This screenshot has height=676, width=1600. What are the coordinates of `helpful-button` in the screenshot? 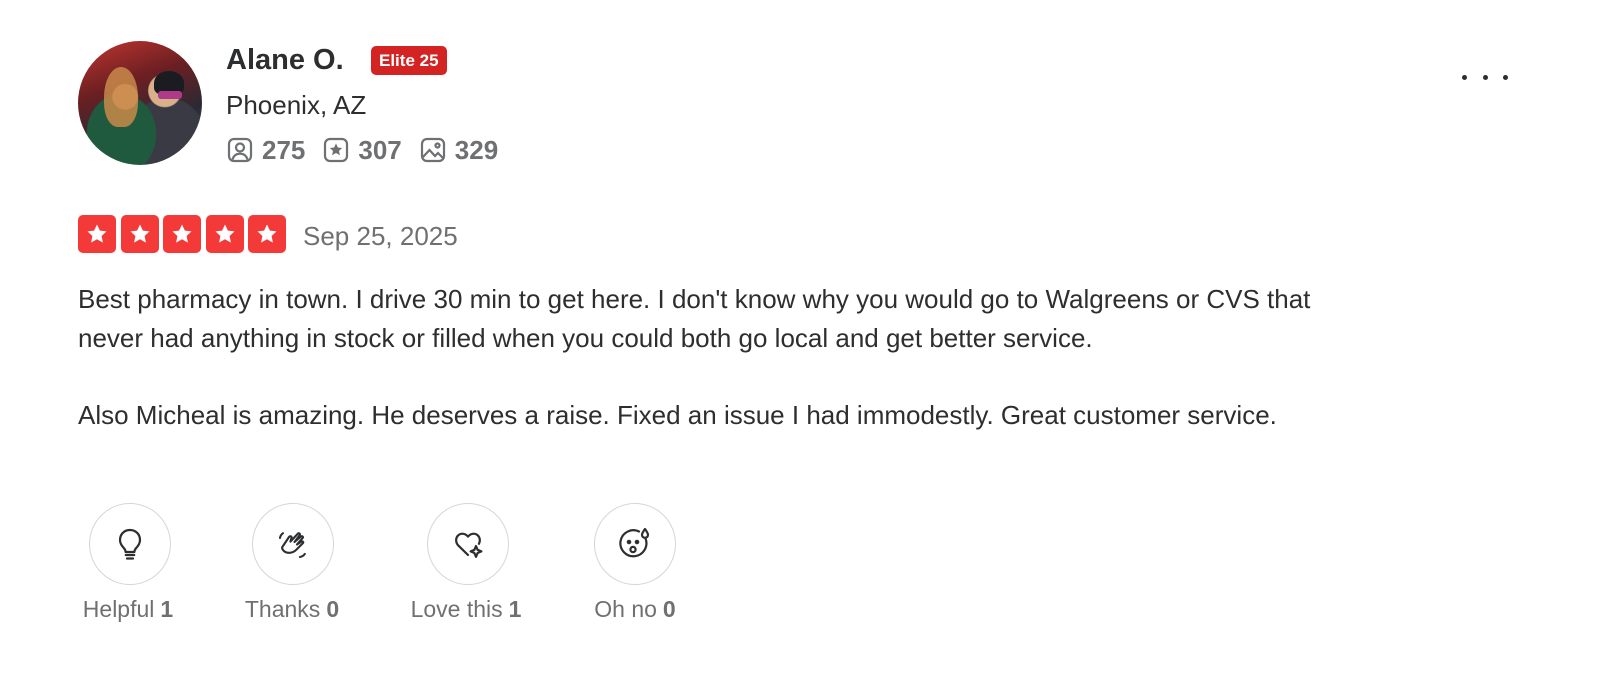 It's located at (130, 544).